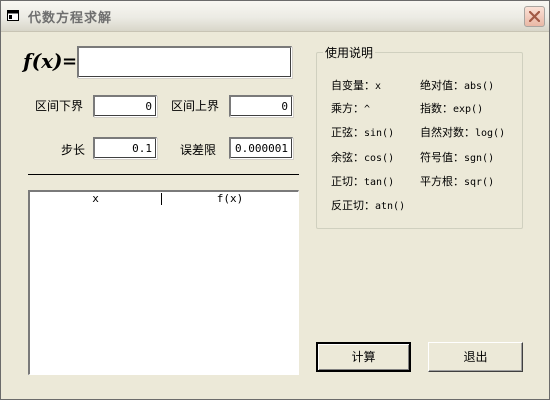 This screenshot has width=550, height=400. I want to click on help-item-tan: 正切：tan(), so click(362, 181).